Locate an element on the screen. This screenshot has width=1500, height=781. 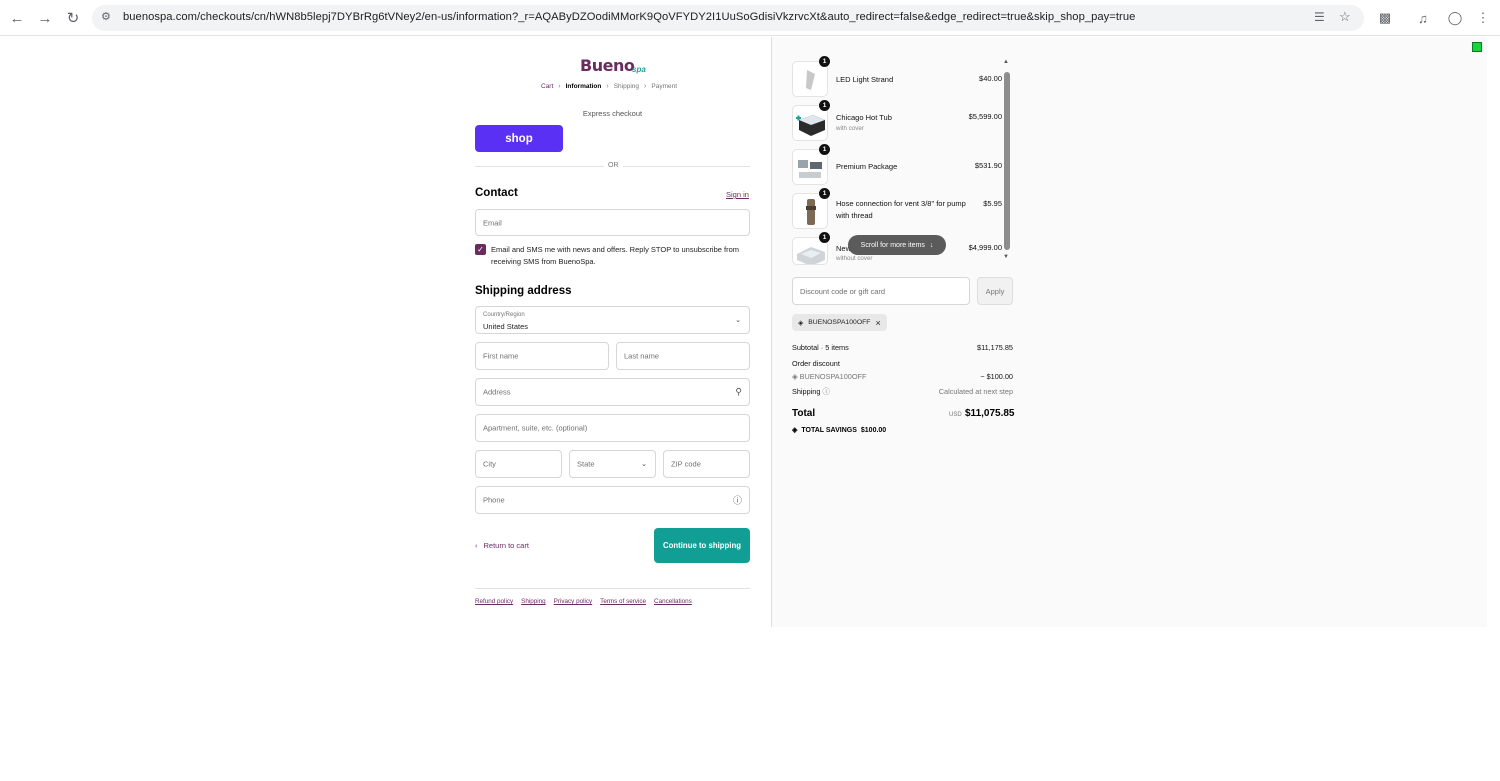
shop-pay-button: shop is located at coordinates (519, 138).